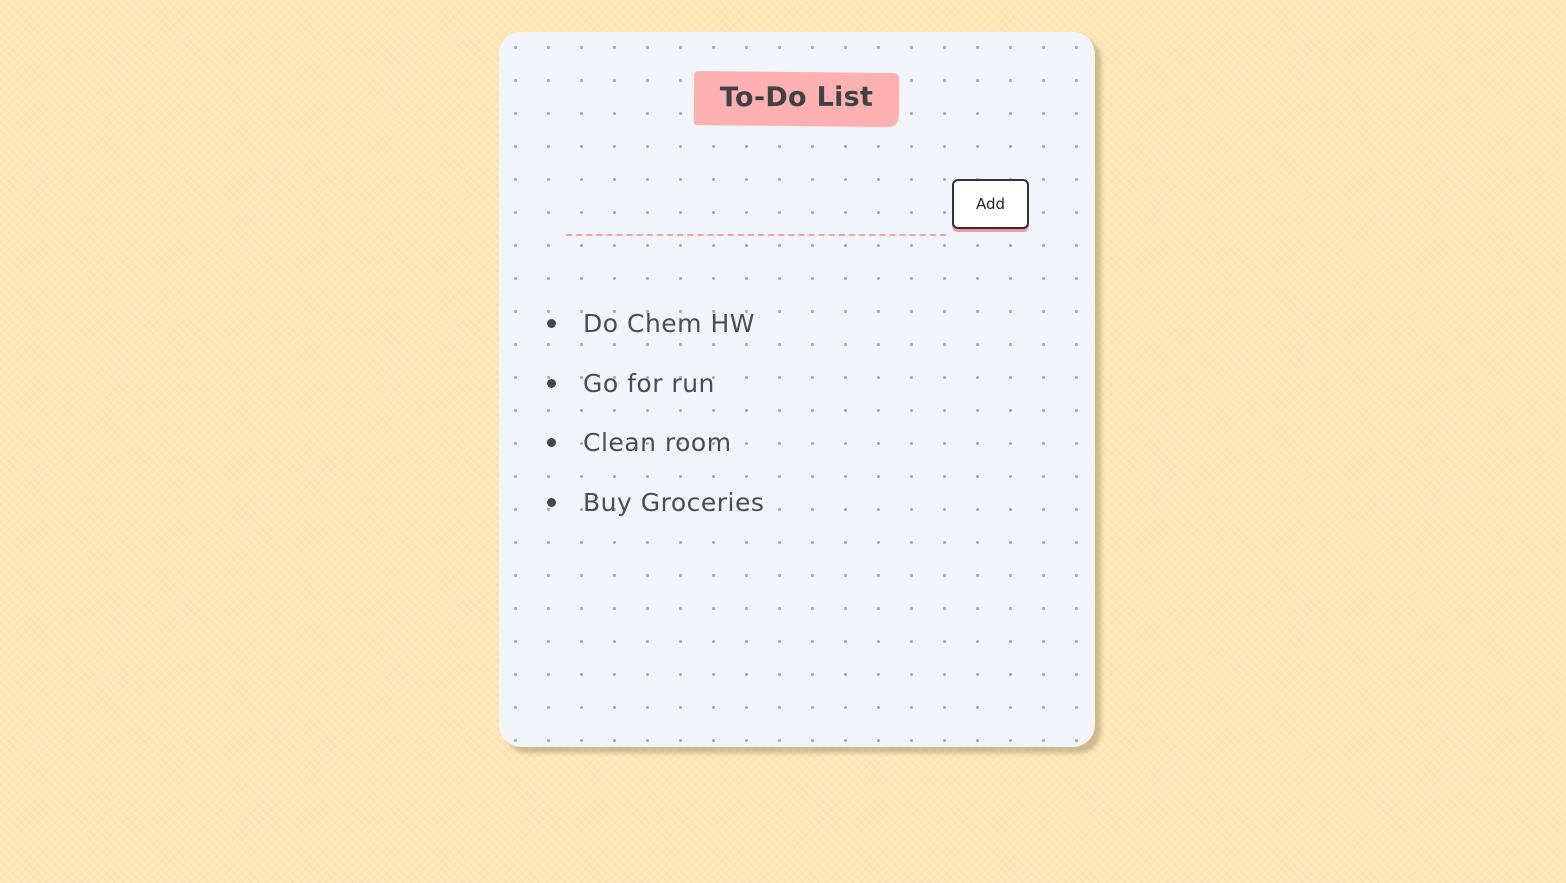 This screenshot has height=883, width=1566. What do you see at coordinates (669, 324) in the screenshot?
I see `task-label: Do Chem HW` at bounding box center [669, 324].